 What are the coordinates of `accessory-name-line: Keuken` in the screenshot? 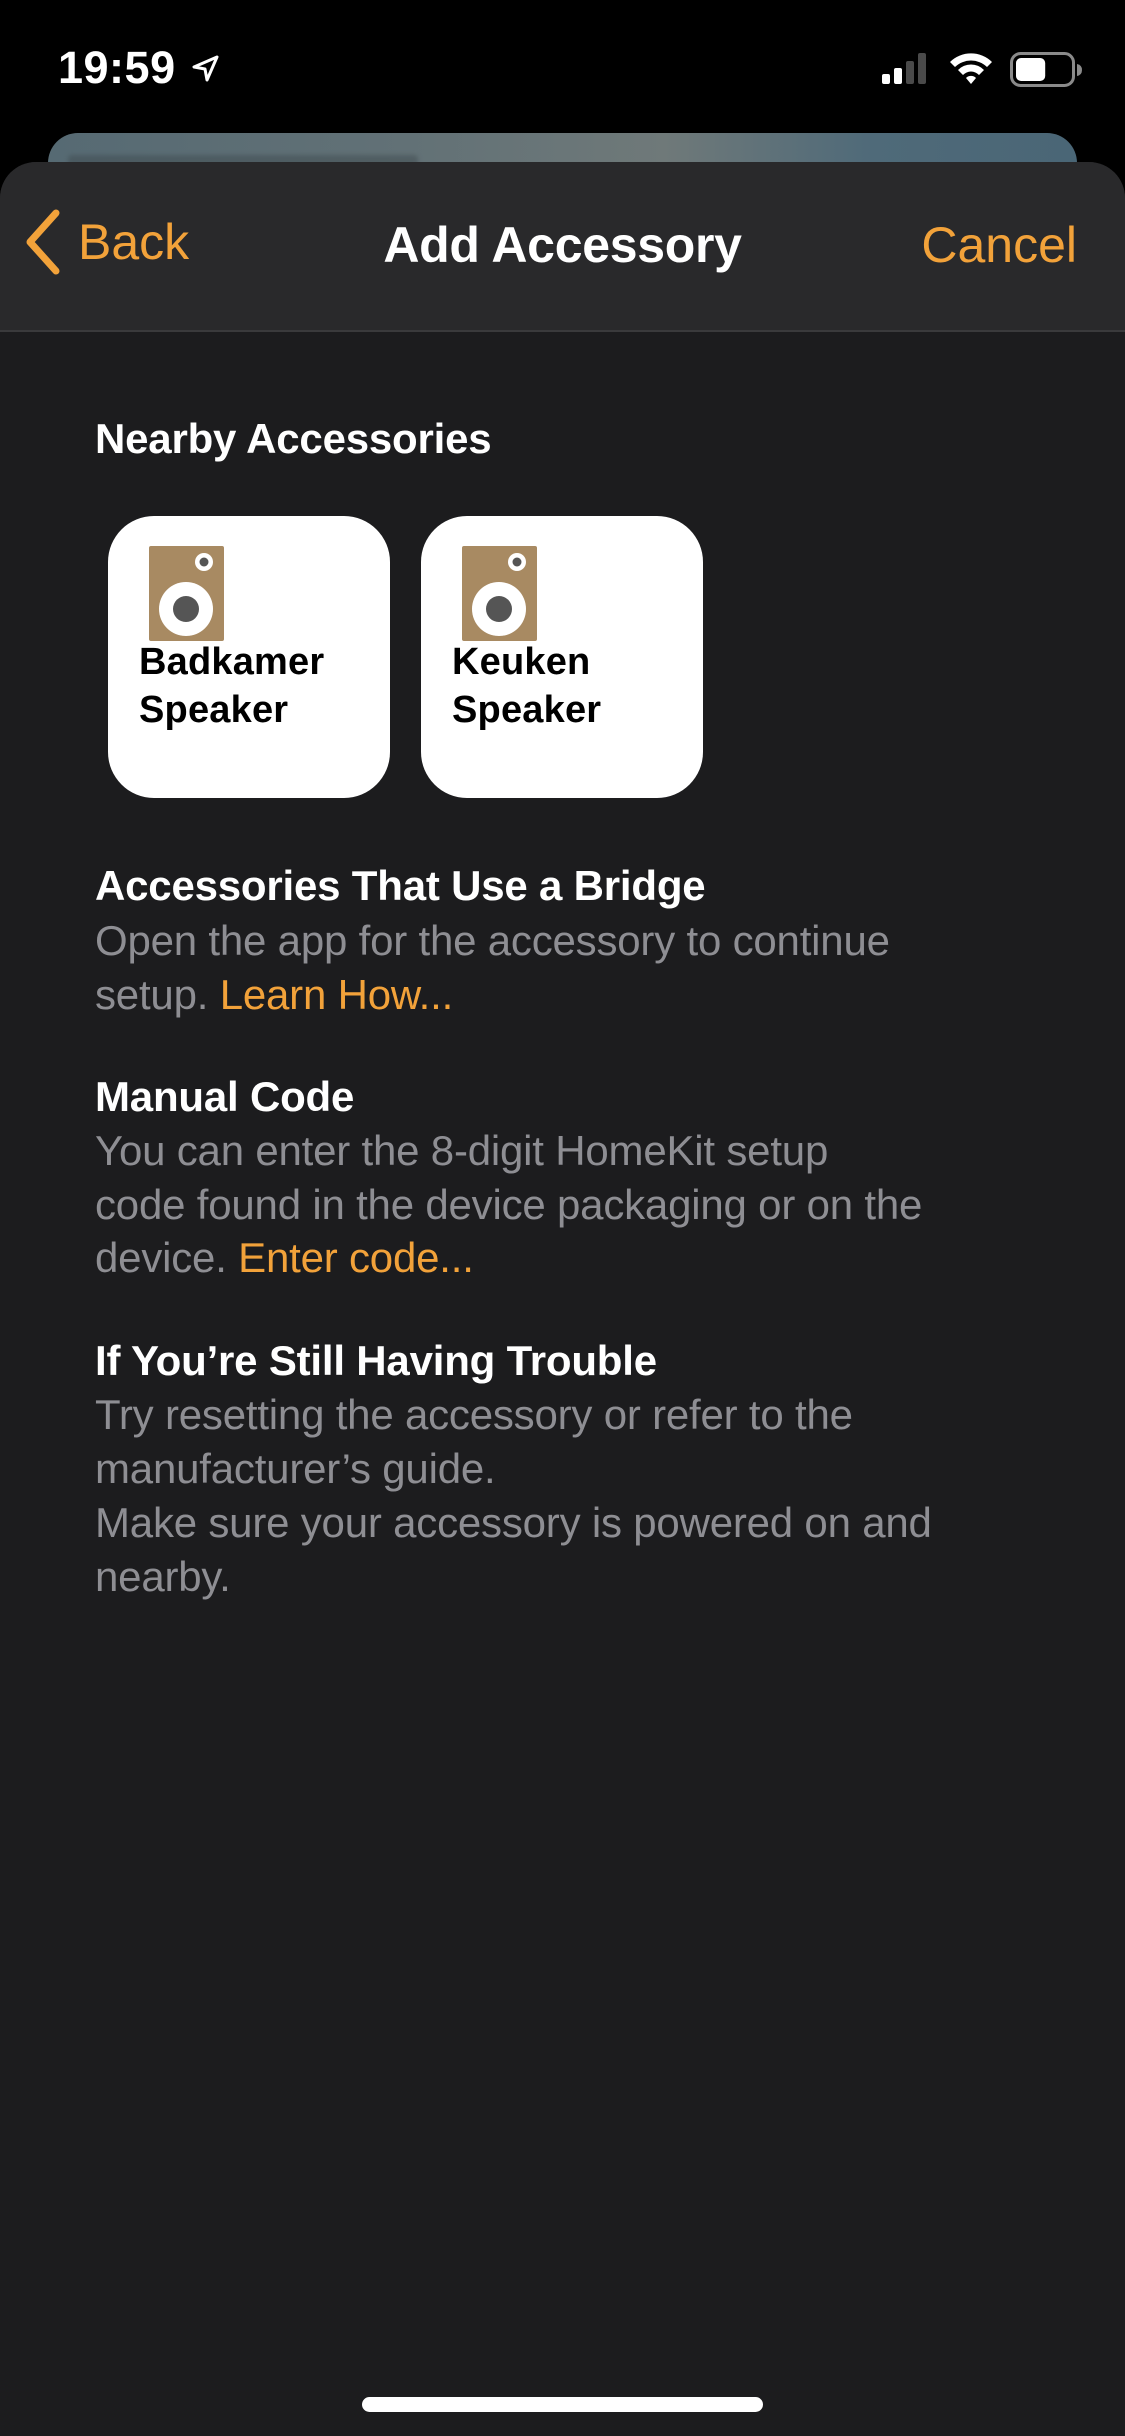 It's located at (521, 662).